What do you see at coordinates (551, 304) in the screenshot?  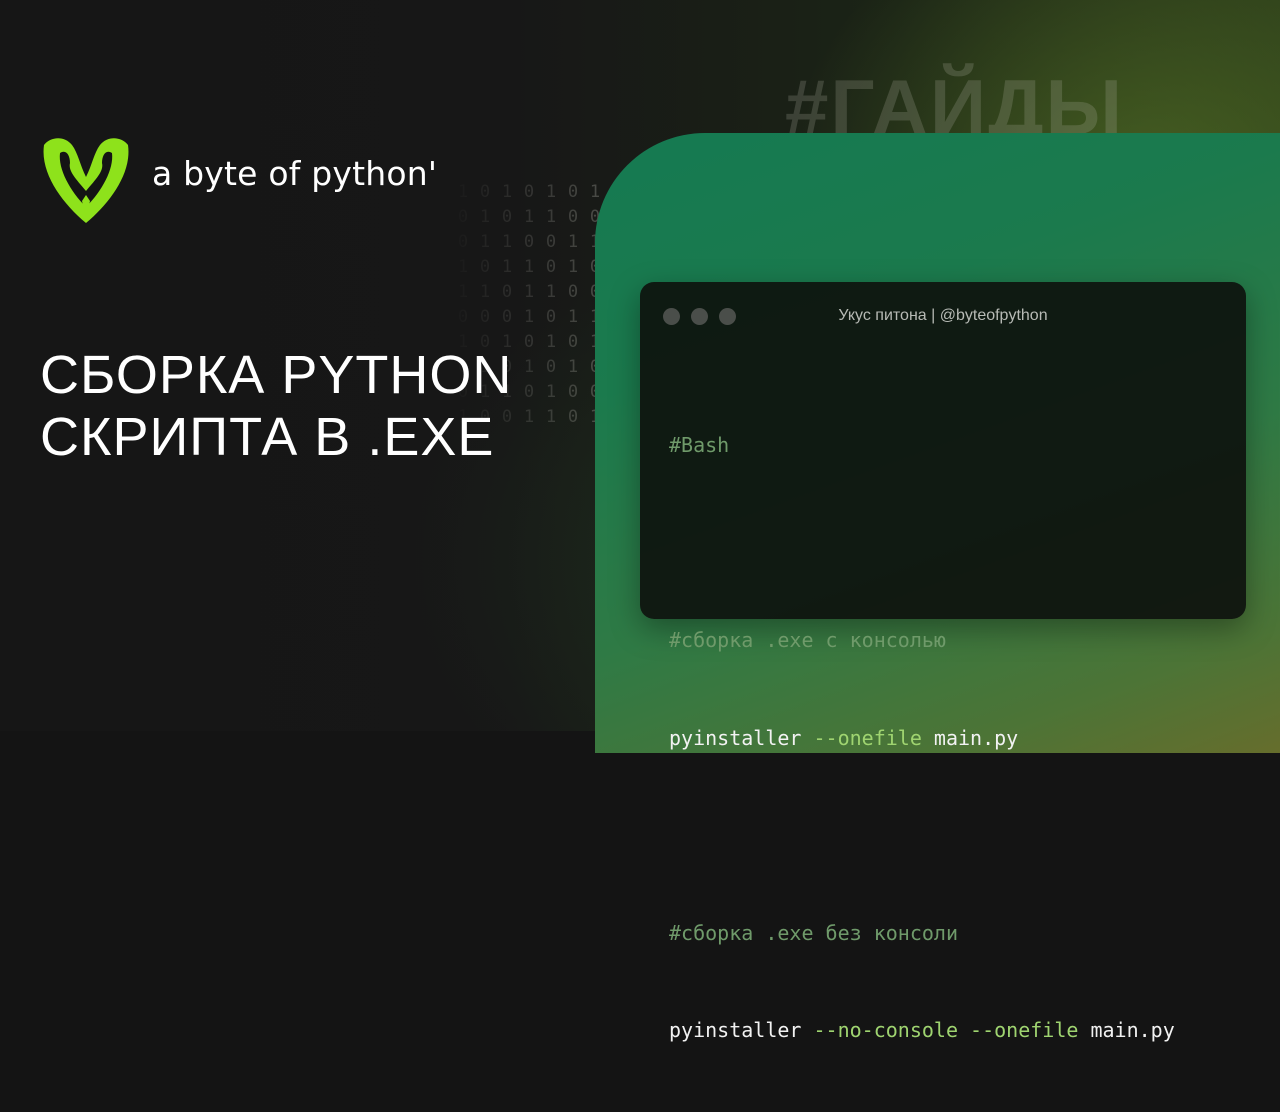 I see `binary-column: 1100101011` at bounding box center [551, 304].